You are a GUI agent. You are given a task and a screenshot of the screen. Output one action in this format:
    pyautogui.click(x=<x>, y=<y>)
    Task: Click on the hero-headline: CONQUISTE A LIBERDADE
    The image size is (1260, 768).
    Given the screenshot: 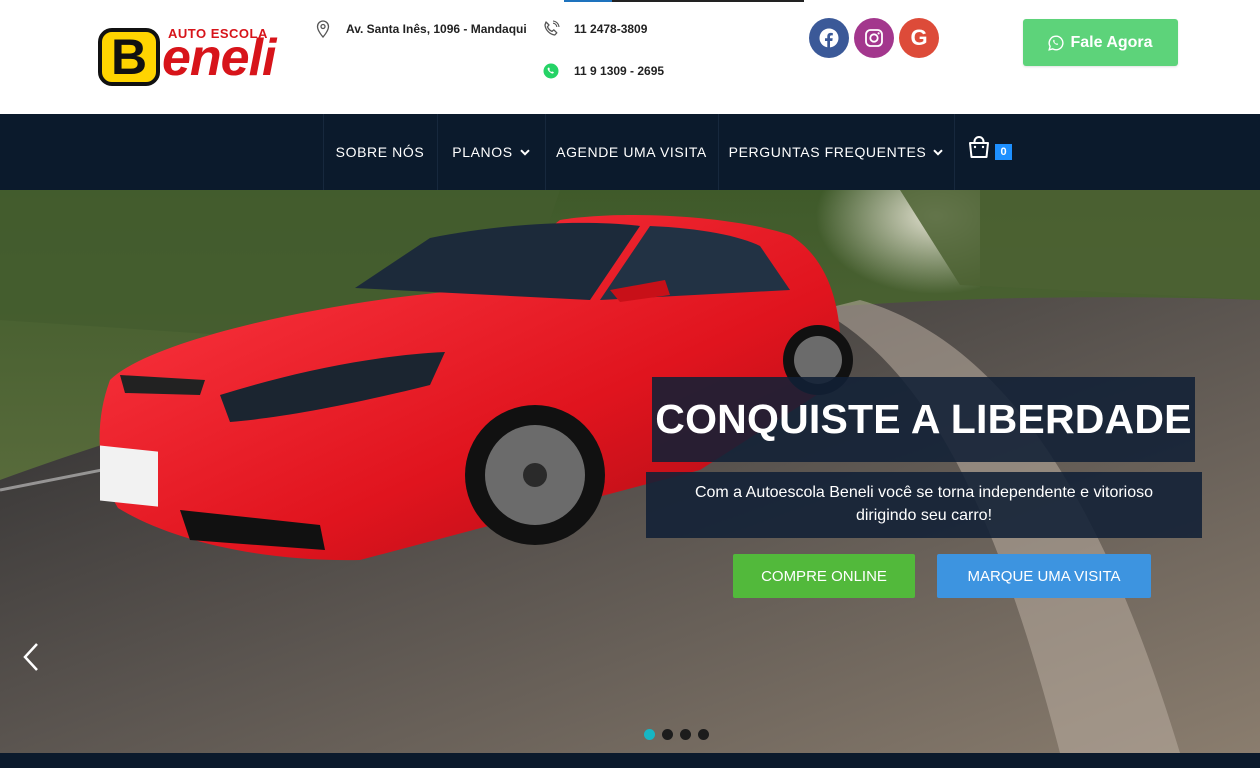 What is the action you would take?
    pyautogui.click(x=923, y=419)
    